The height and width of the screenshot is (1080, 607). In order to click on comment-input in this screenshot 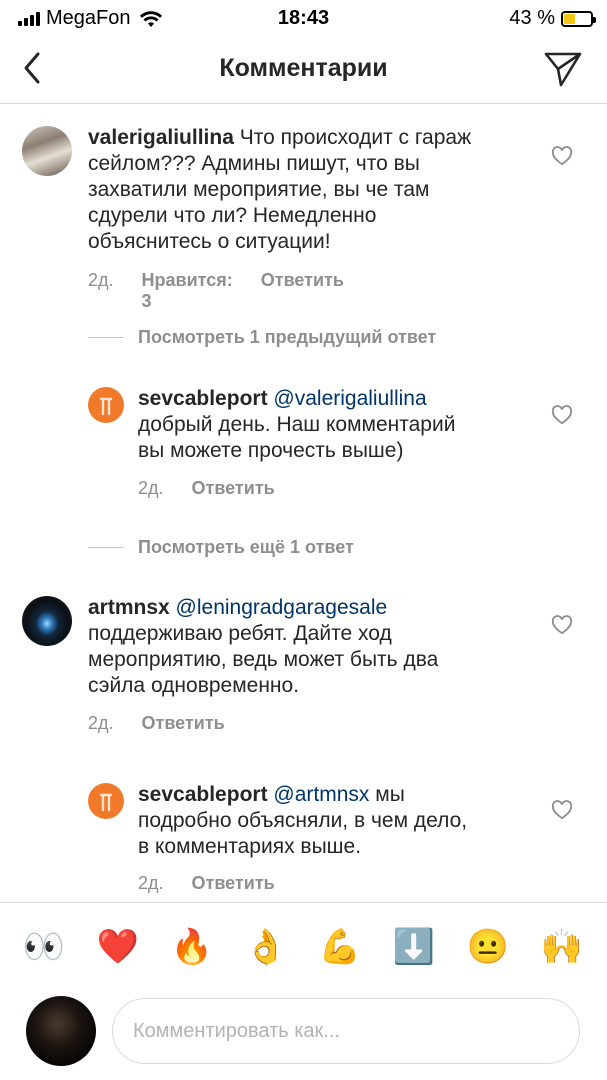, I will do `click(346, 1031)`.